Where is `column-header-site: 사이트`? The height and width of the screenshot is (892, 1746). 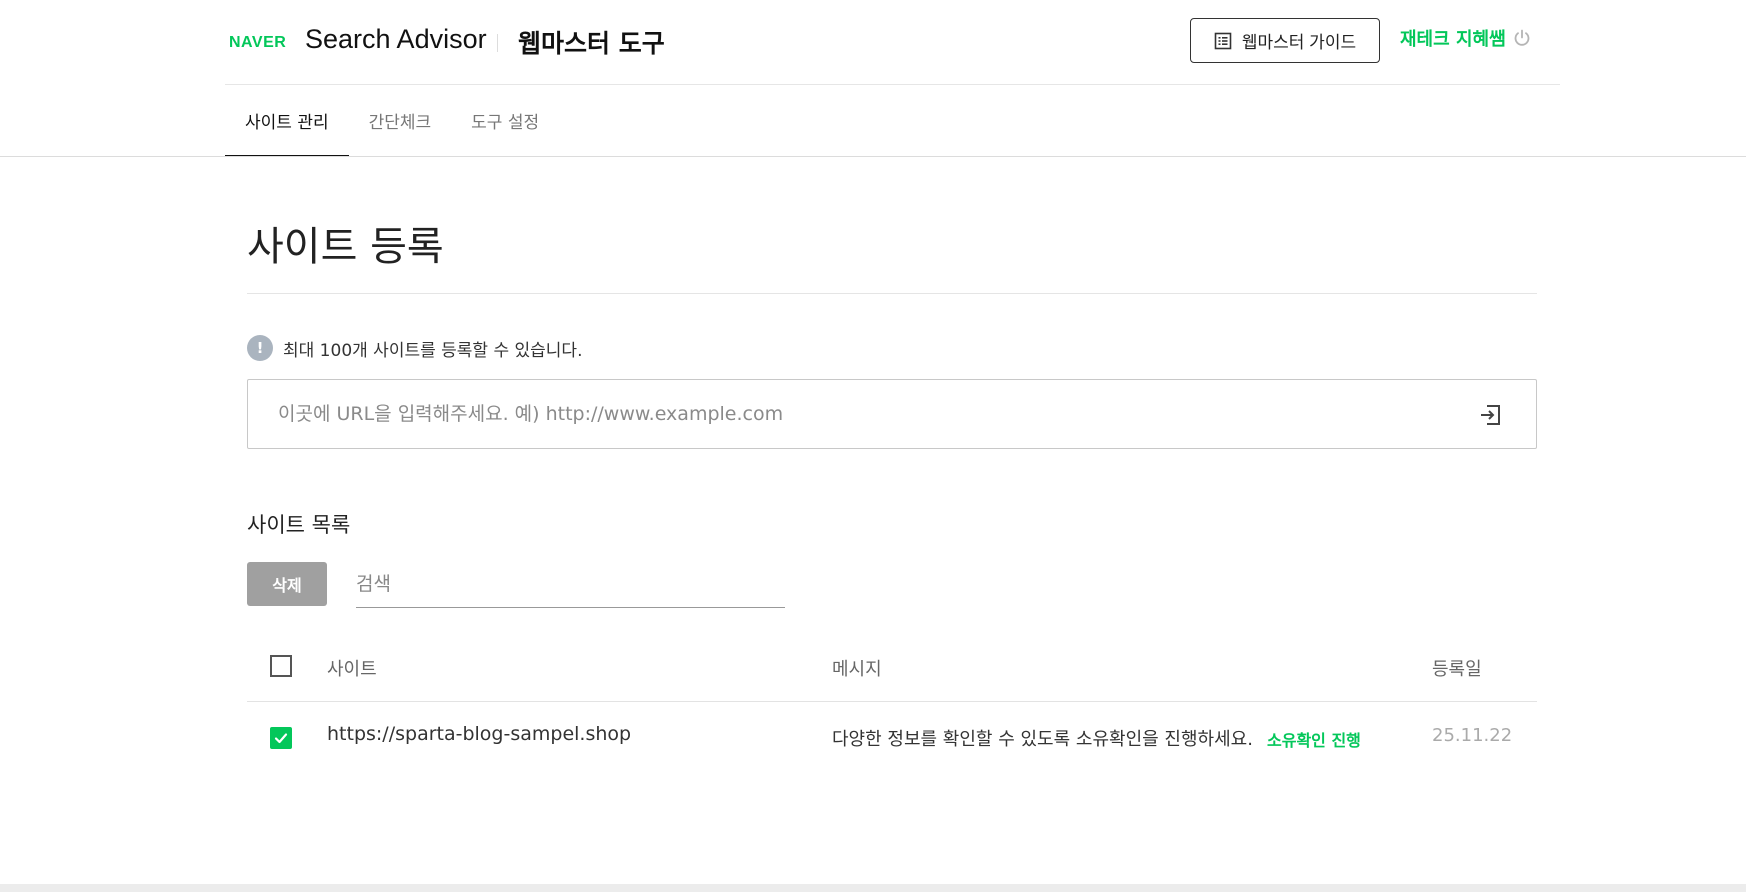
column-header-site: 사이트 is located at coordinates (352, 669).